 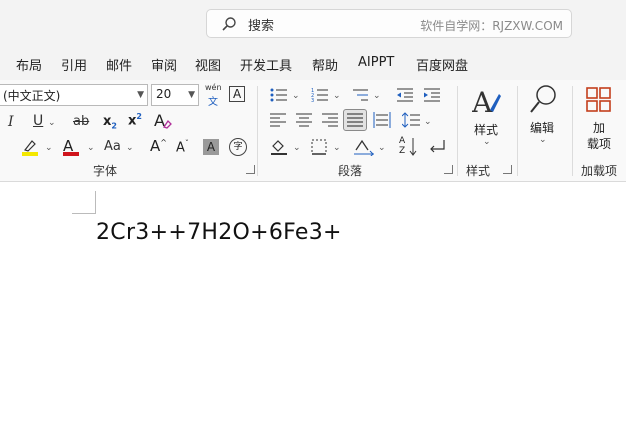 What do you see at coordinates (478, 171) in the screenshot?
I see `styles-group-label: 样式` at bounding box center [478, 171].